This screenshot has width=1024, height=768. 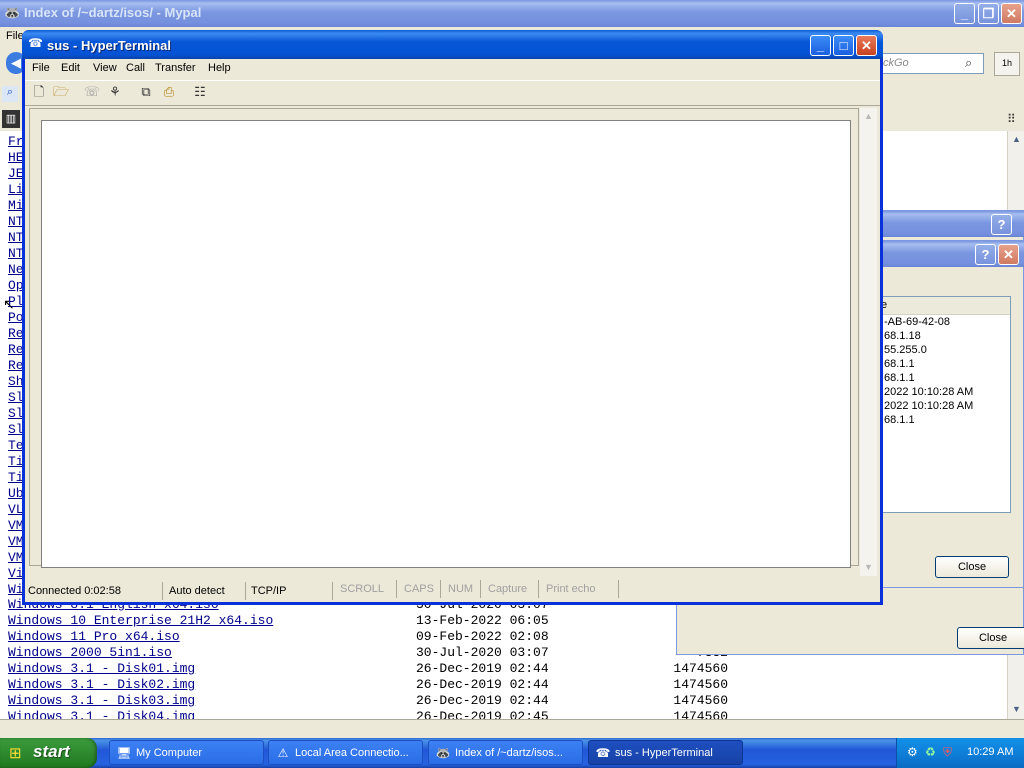 What do you see at coordinates (41, 68) in the screenshot?
I see `menu-file: File` at bounding box center [41, 68].